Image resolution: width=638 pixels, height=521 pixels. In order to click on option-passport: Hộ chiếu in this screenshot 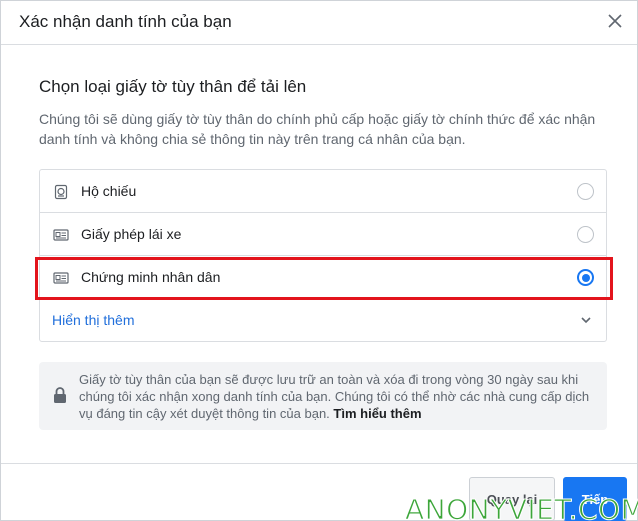, I will do `click(323, 191)`.